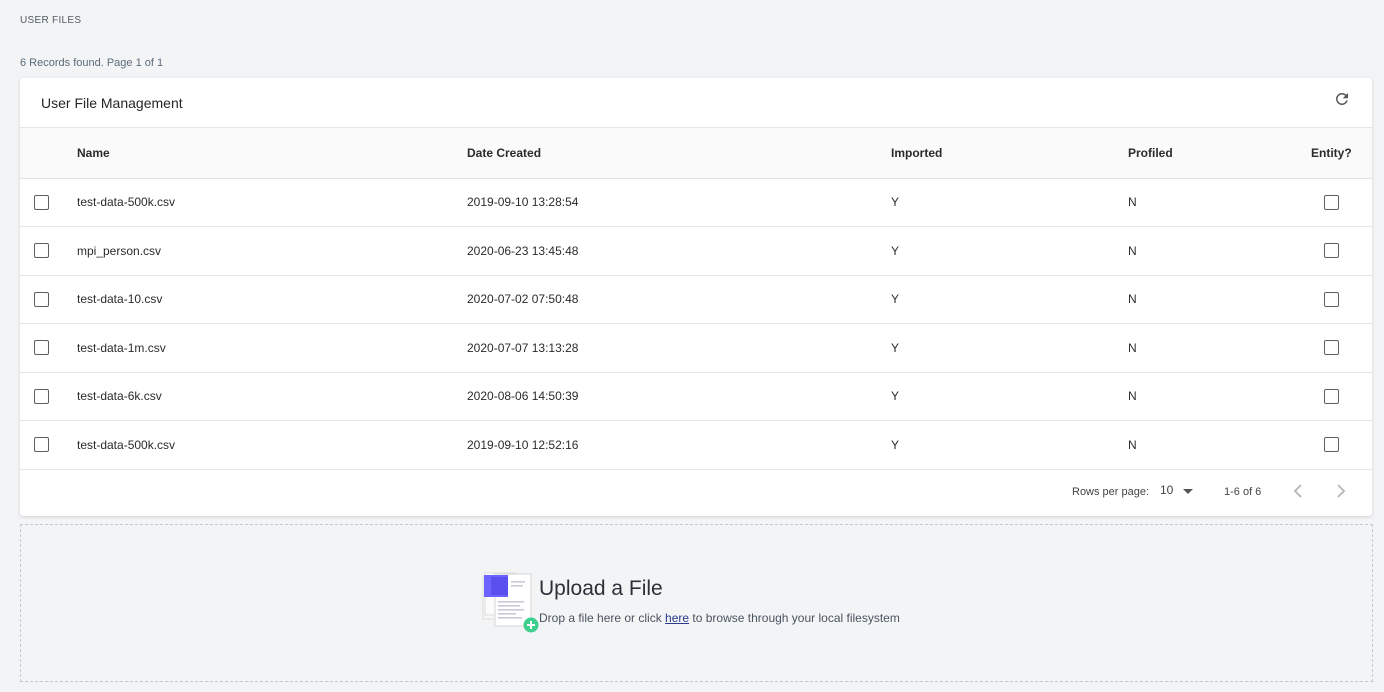  What do you see at coordinates (696, 492) in the screenshot?
I see `table-pagination: Rows per page: 10 1-6 of 6` at bounding box center [696, 492].